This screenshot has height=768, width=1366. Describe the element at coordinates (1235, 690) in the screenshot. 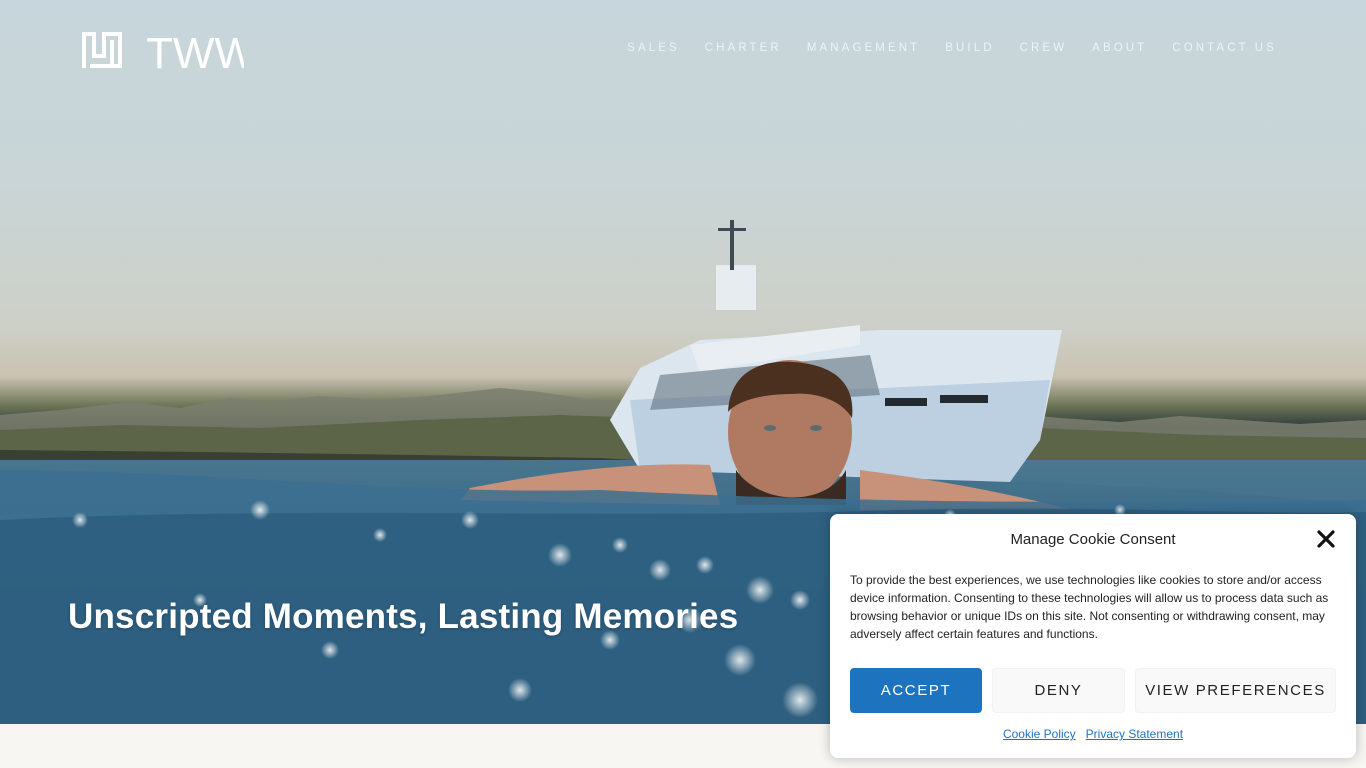

I see `view-preferences-button: VIEW PREFERENCES` at that location.